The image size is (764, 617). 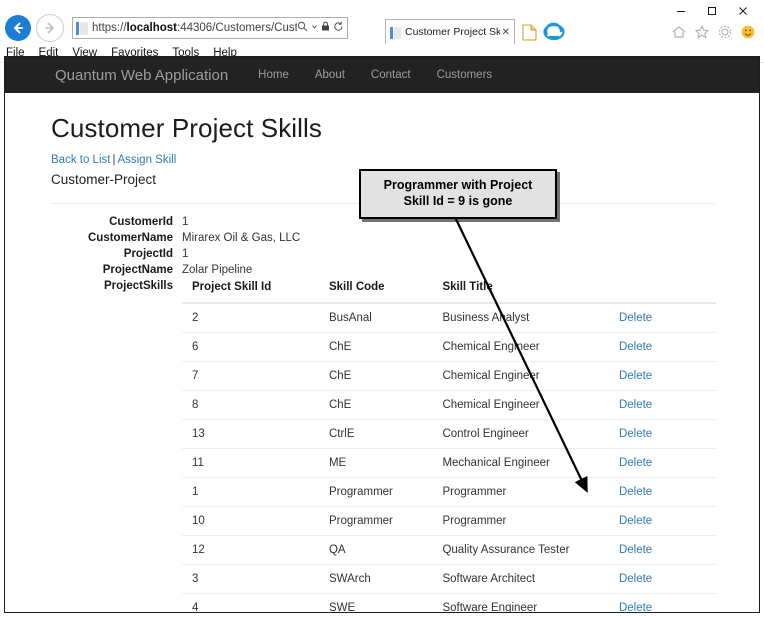 What do you see at coordinates (138, 286) in the screenshot?
I see `detail-label-projectskills: ProjectSkills` at bounding box center [138, 286].